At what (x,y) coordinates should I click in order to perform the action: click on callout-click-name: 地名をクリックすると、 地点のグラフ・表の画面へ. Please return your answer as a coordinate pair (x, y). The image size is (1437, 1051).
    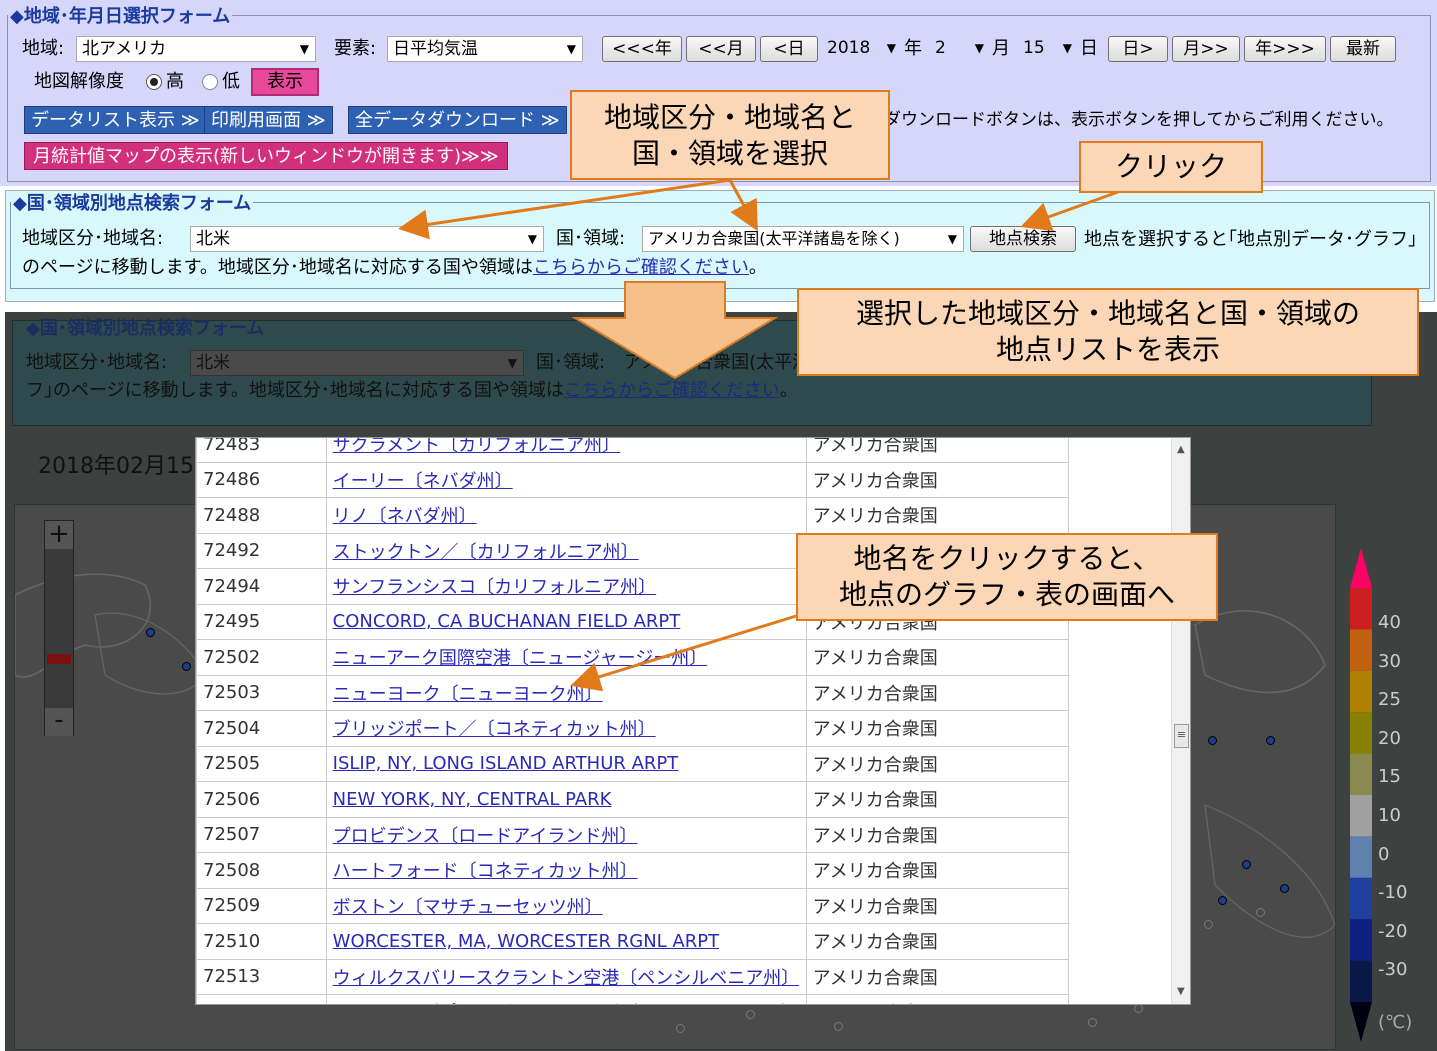
    Looking at the image, I should click on (1007, 577).